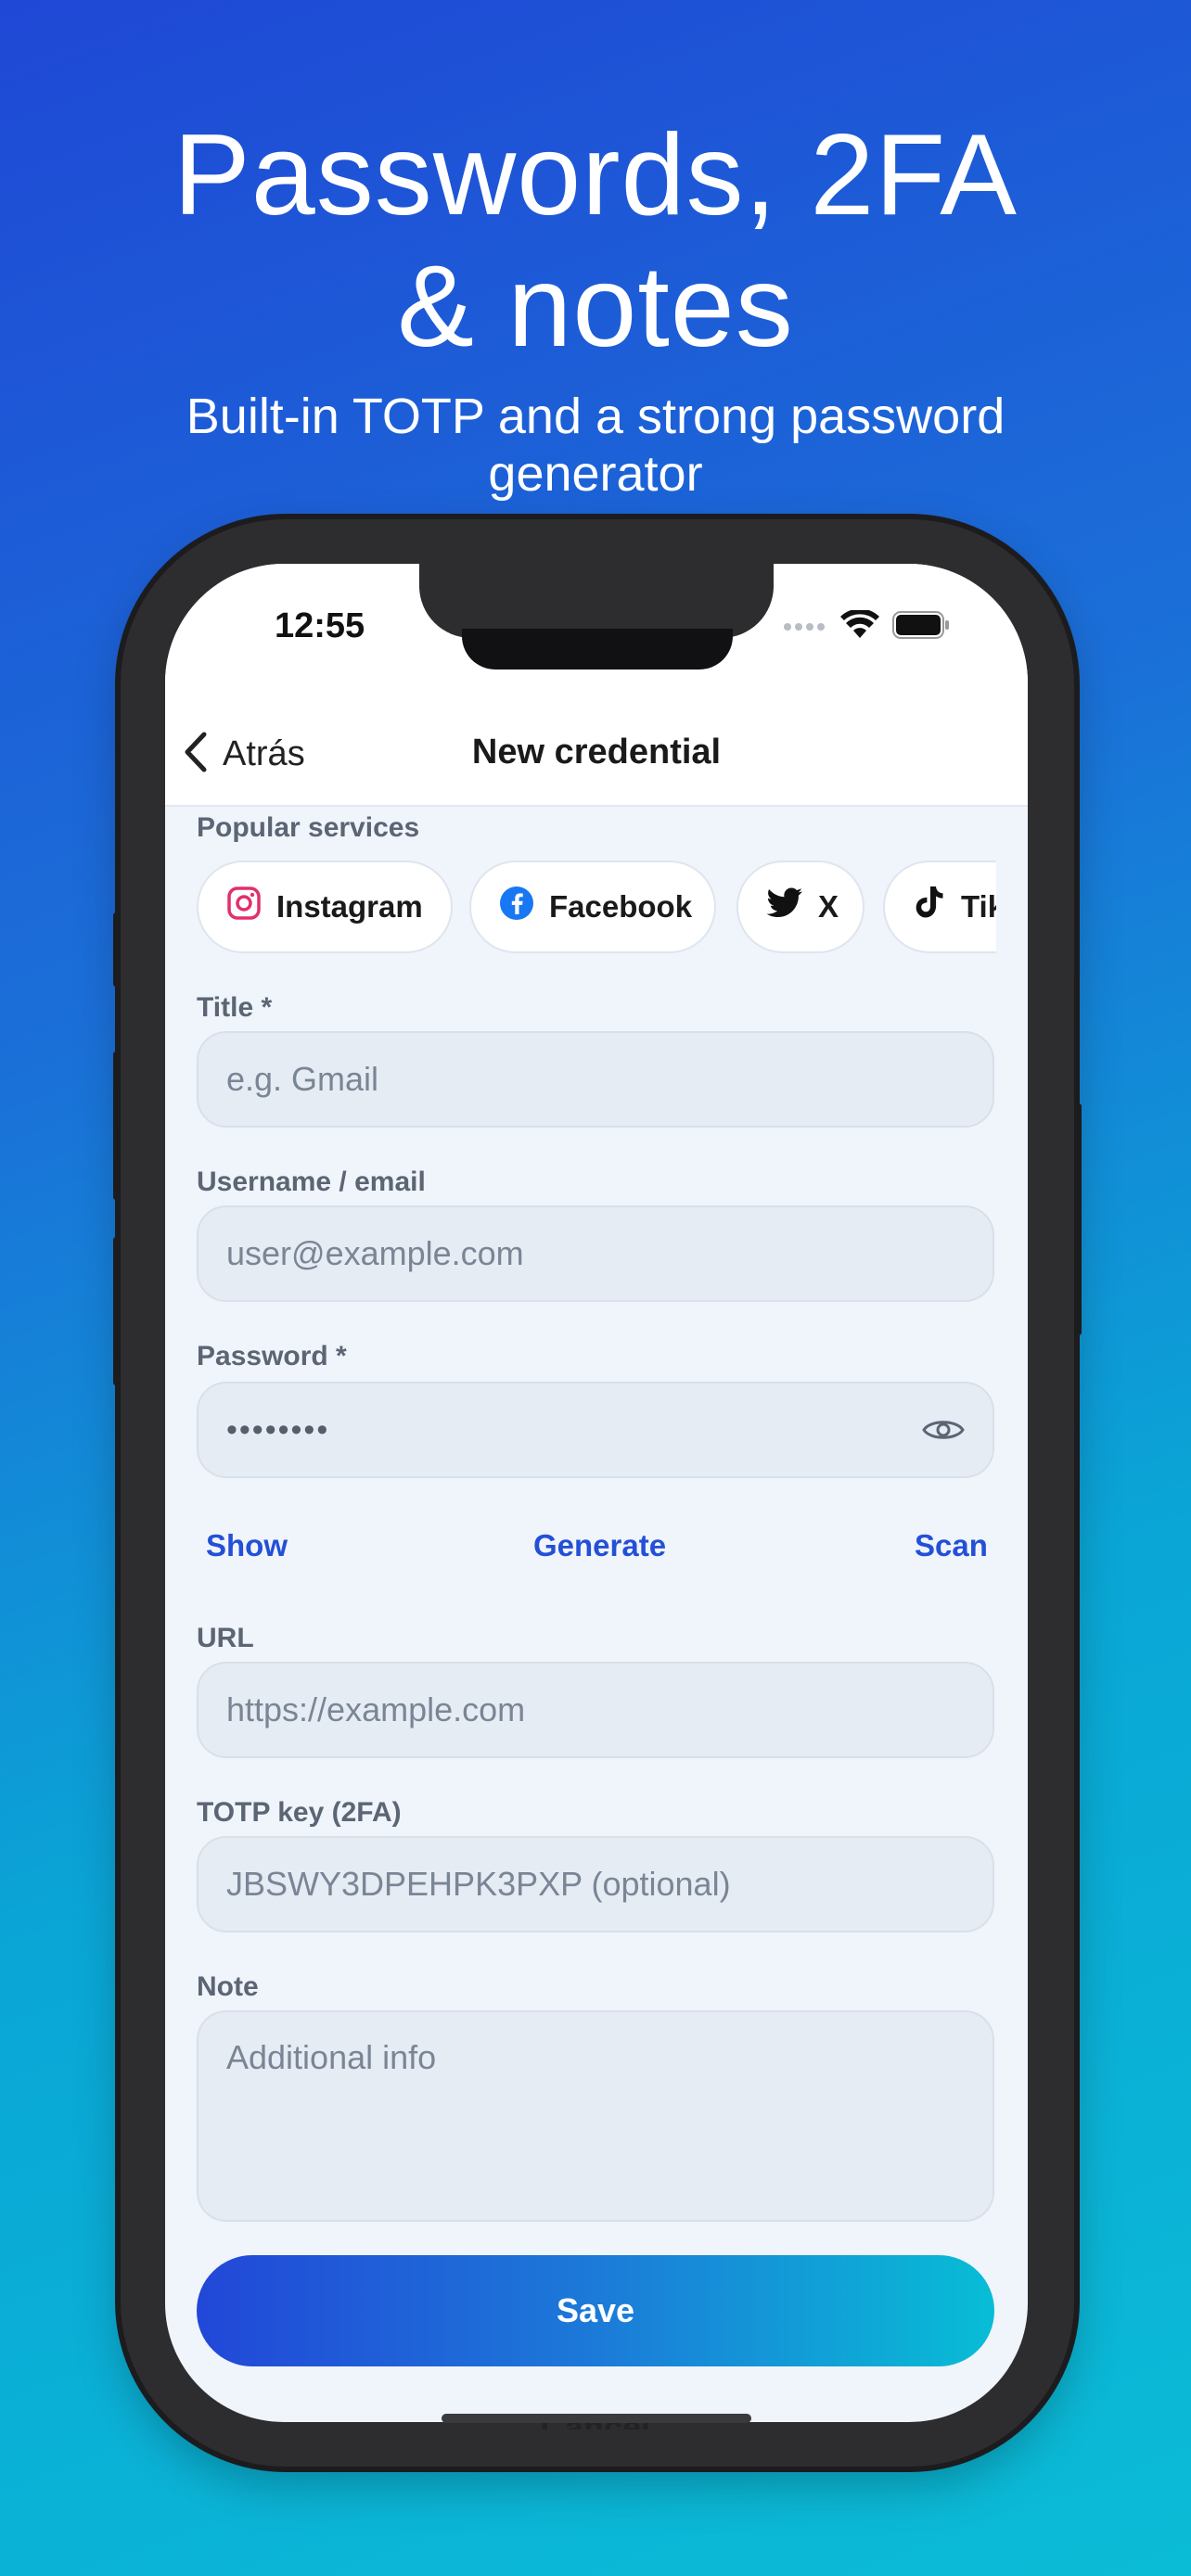 This screenshot has height=2576, width=1191. What do you see at coordinates (859, 626) in the screenshot?
I see `wifi-icon` at bounding box center [859, 626].